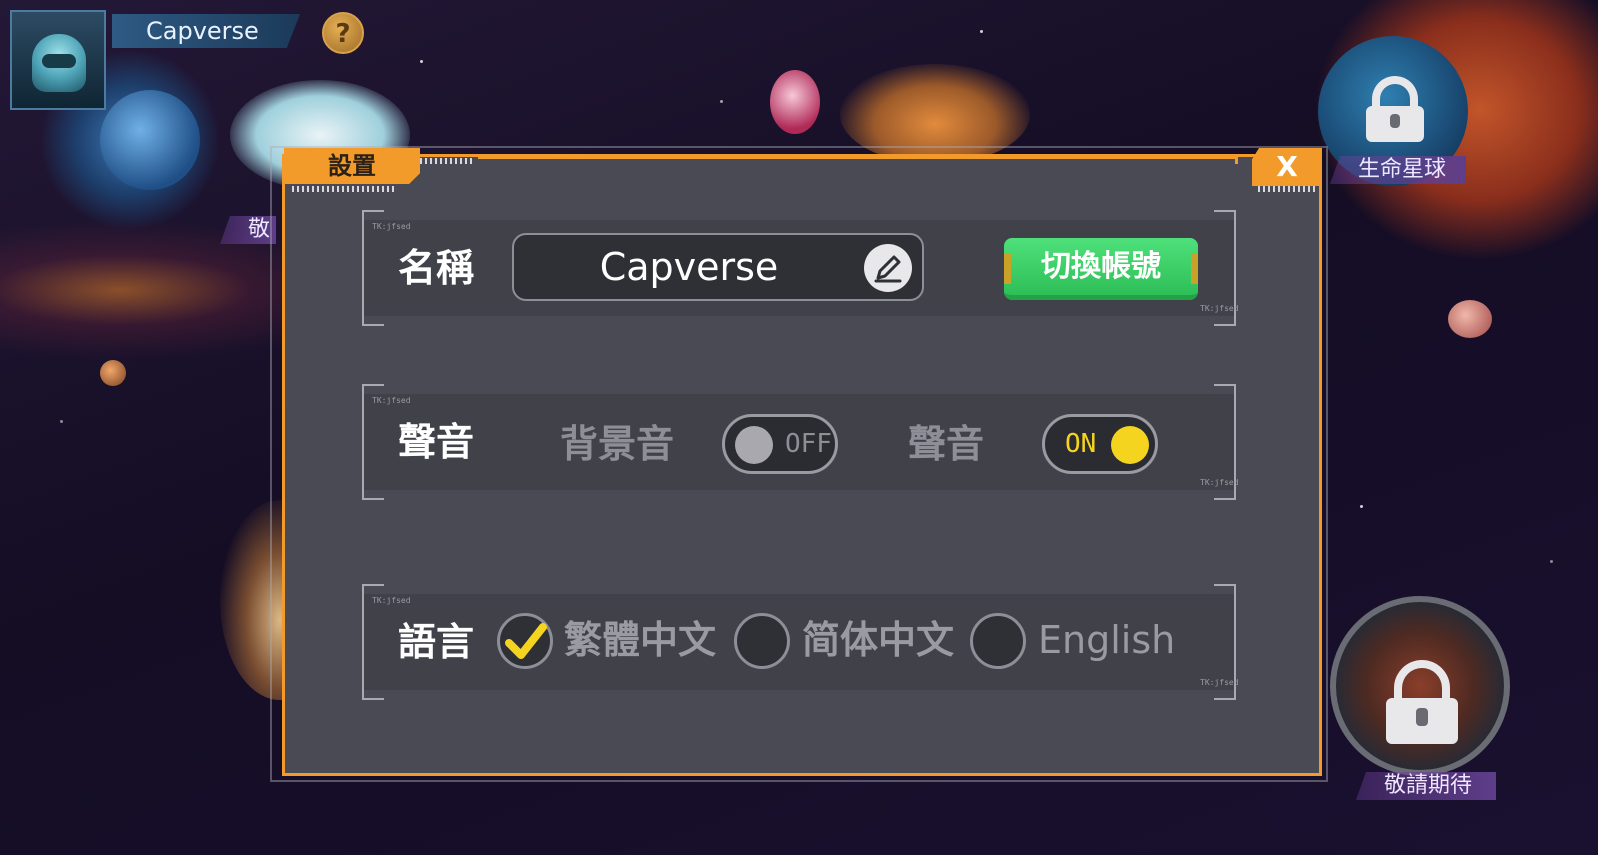  What do you see at coordinates (858, 160) in the screenshot?
I see `modal-top-strip` at bounding box center [858, 160].